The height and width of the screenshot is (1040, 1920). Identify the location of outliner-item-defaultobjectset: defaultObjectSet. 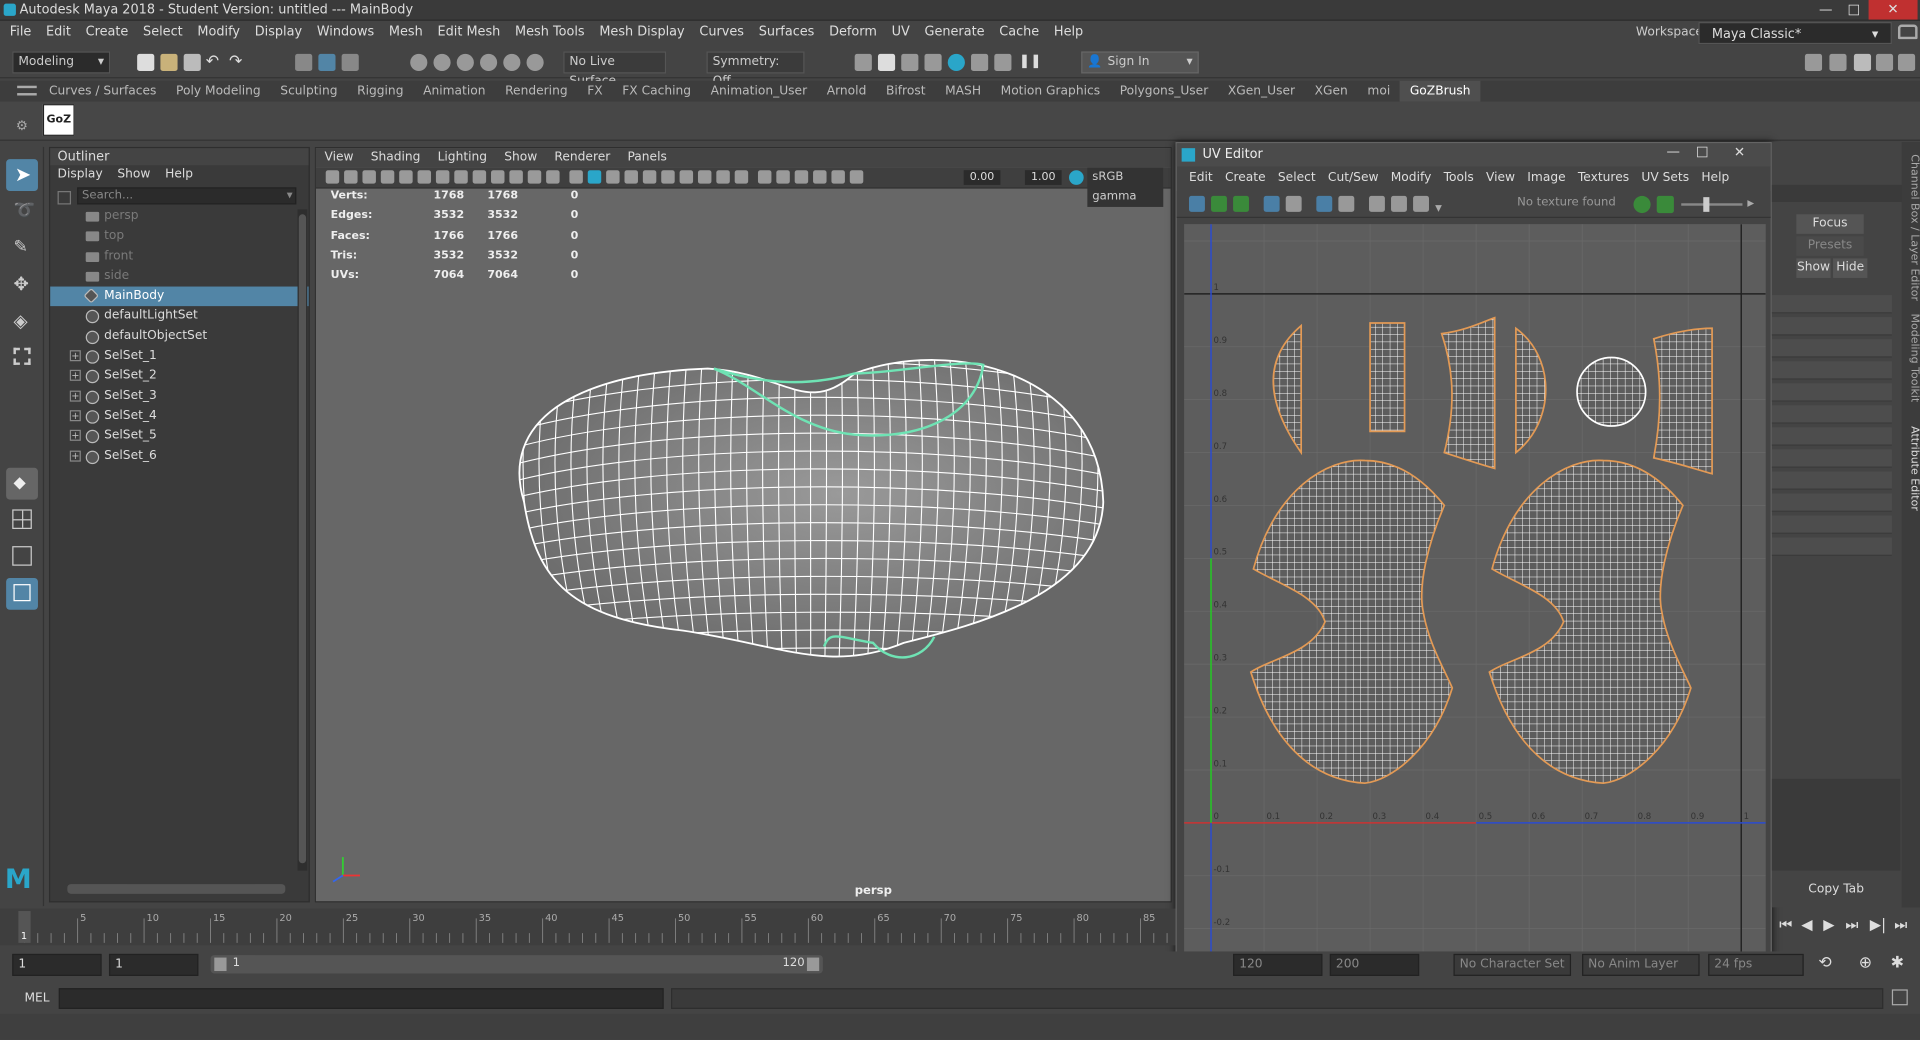
(179, 337).